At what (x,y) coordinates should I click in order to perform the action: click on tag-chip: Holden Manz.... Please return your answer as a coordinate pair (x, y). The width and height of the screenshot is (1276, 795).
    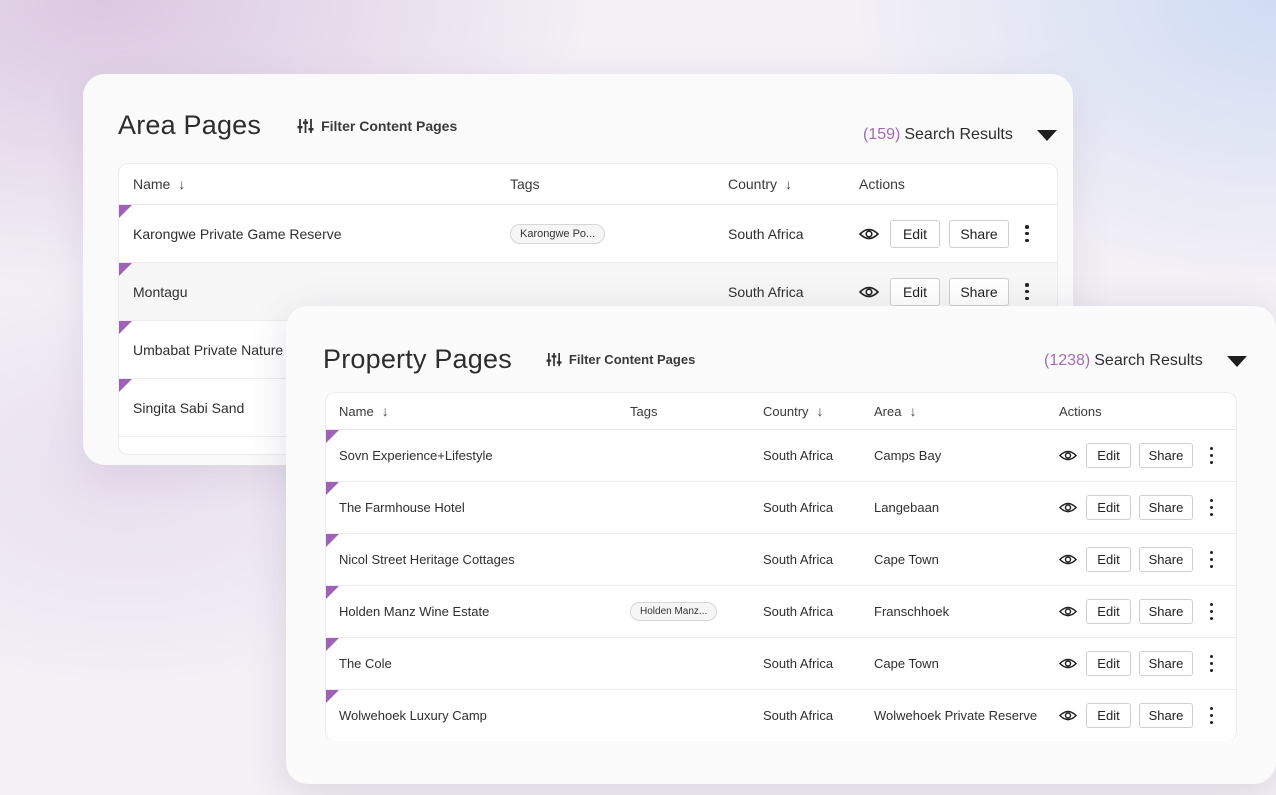
    Looking at the image, I should click on (674, 611).